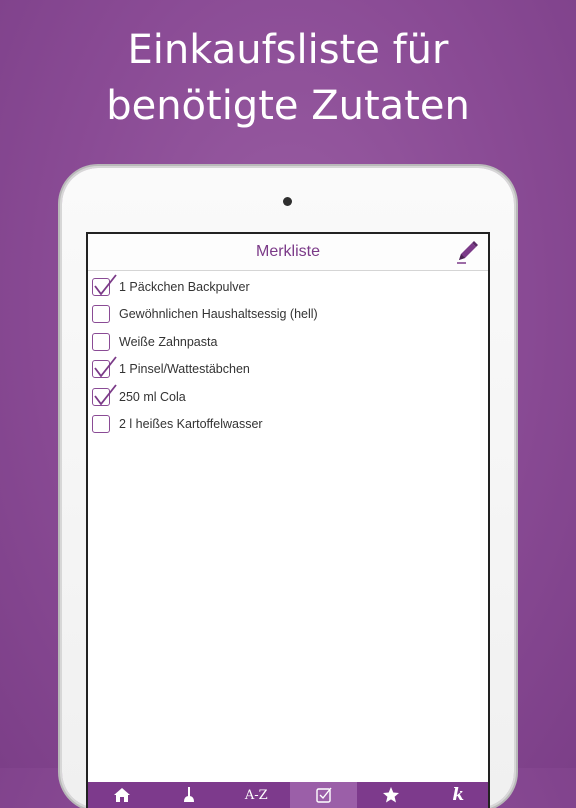 The image size is (576, 808). Describe the element at coordinates (288, 425) in the screenshot. I see `list-item: 2 l heißes Kartoffelwasser` at that location.